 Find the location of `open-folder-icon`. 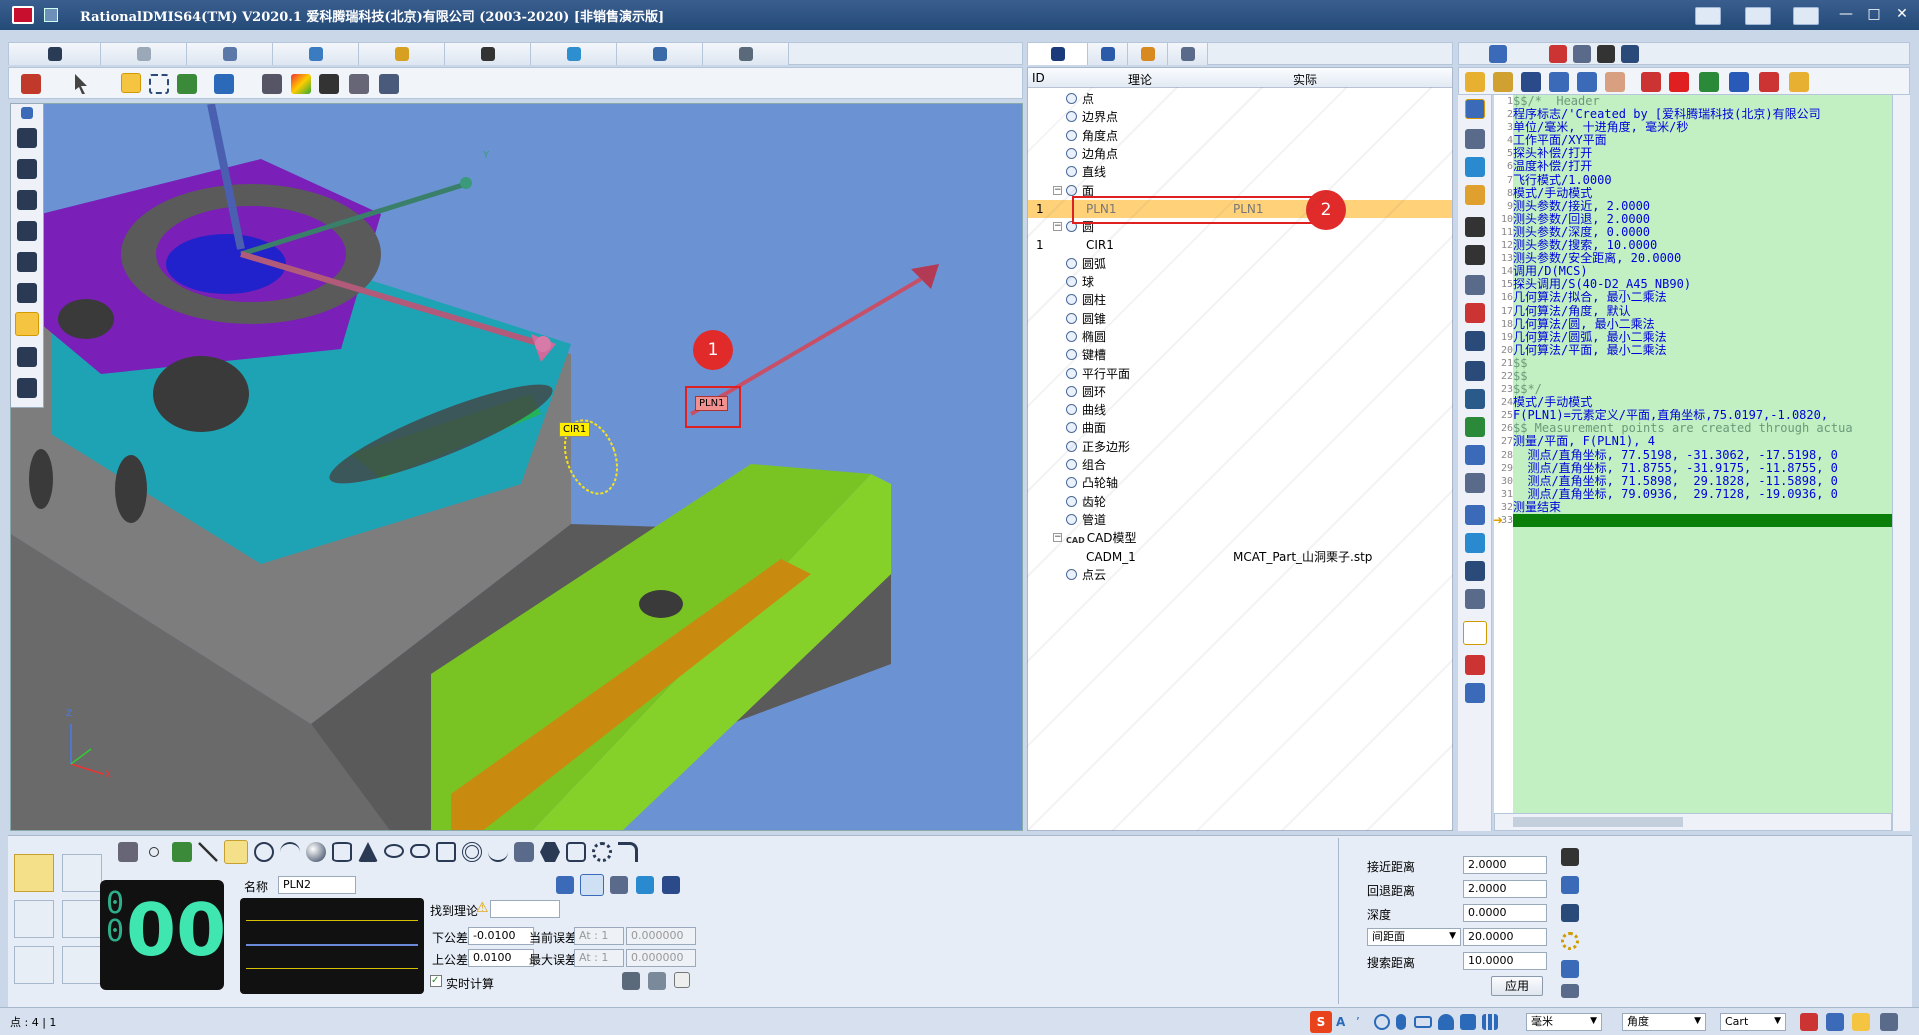

open-folder-icon is located at coordinates (1475, 82).